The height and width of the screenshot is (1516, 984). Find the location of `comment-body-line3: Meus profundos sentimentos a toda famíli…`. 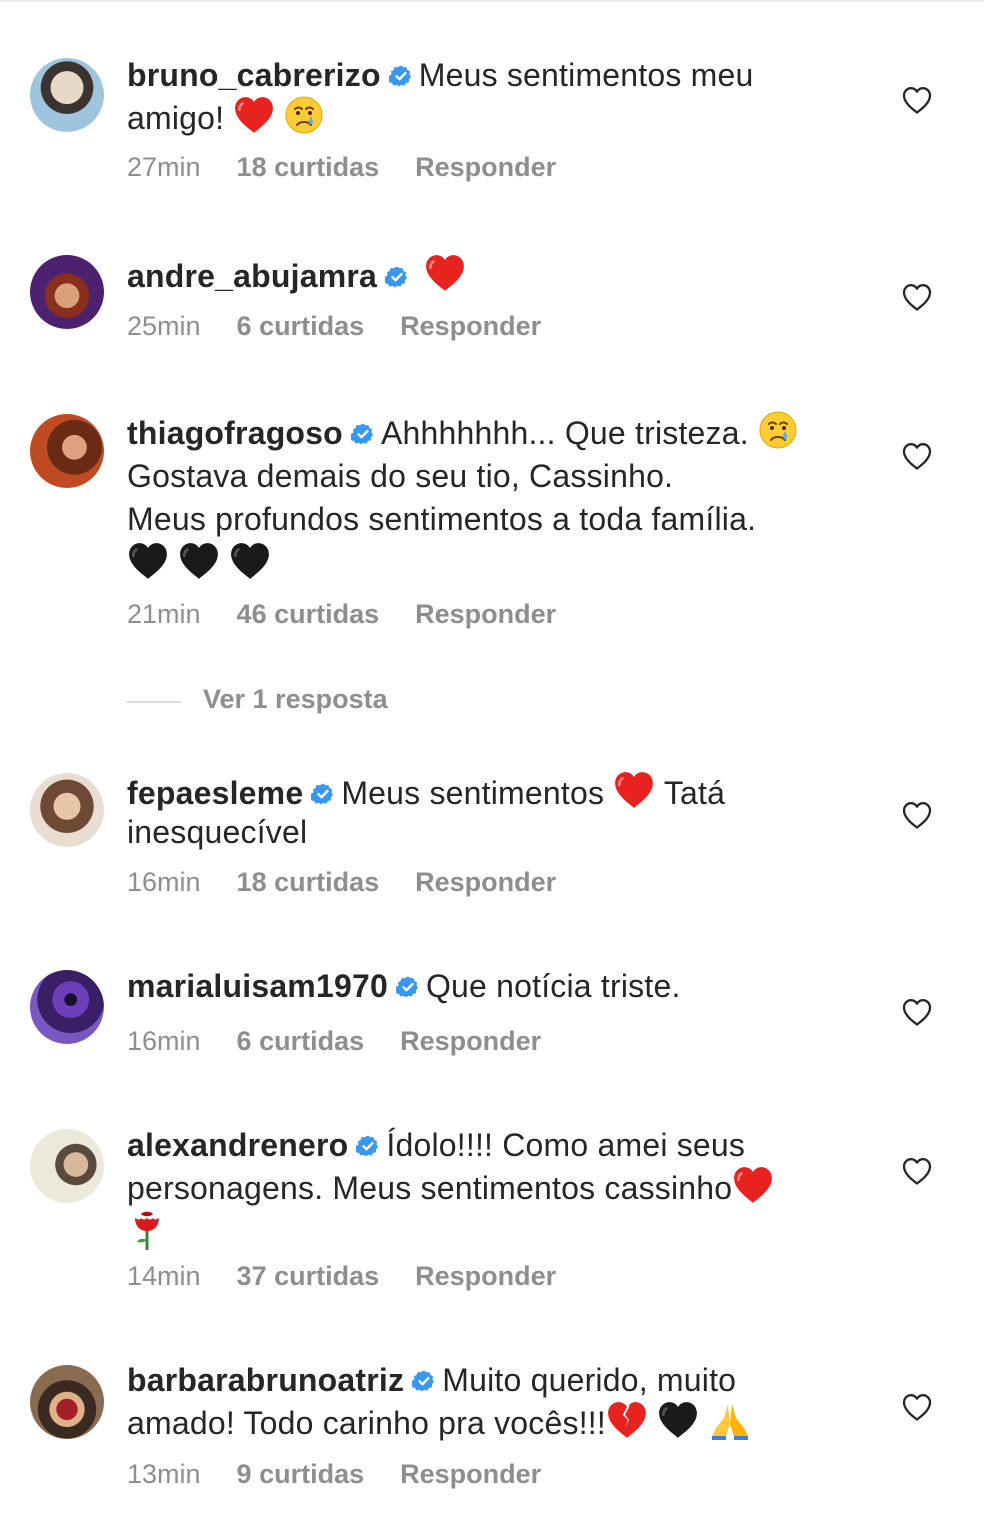

comment-body-line3: Meus profundos sentimentos a toda famíli… is located at coordinates (442, 519).